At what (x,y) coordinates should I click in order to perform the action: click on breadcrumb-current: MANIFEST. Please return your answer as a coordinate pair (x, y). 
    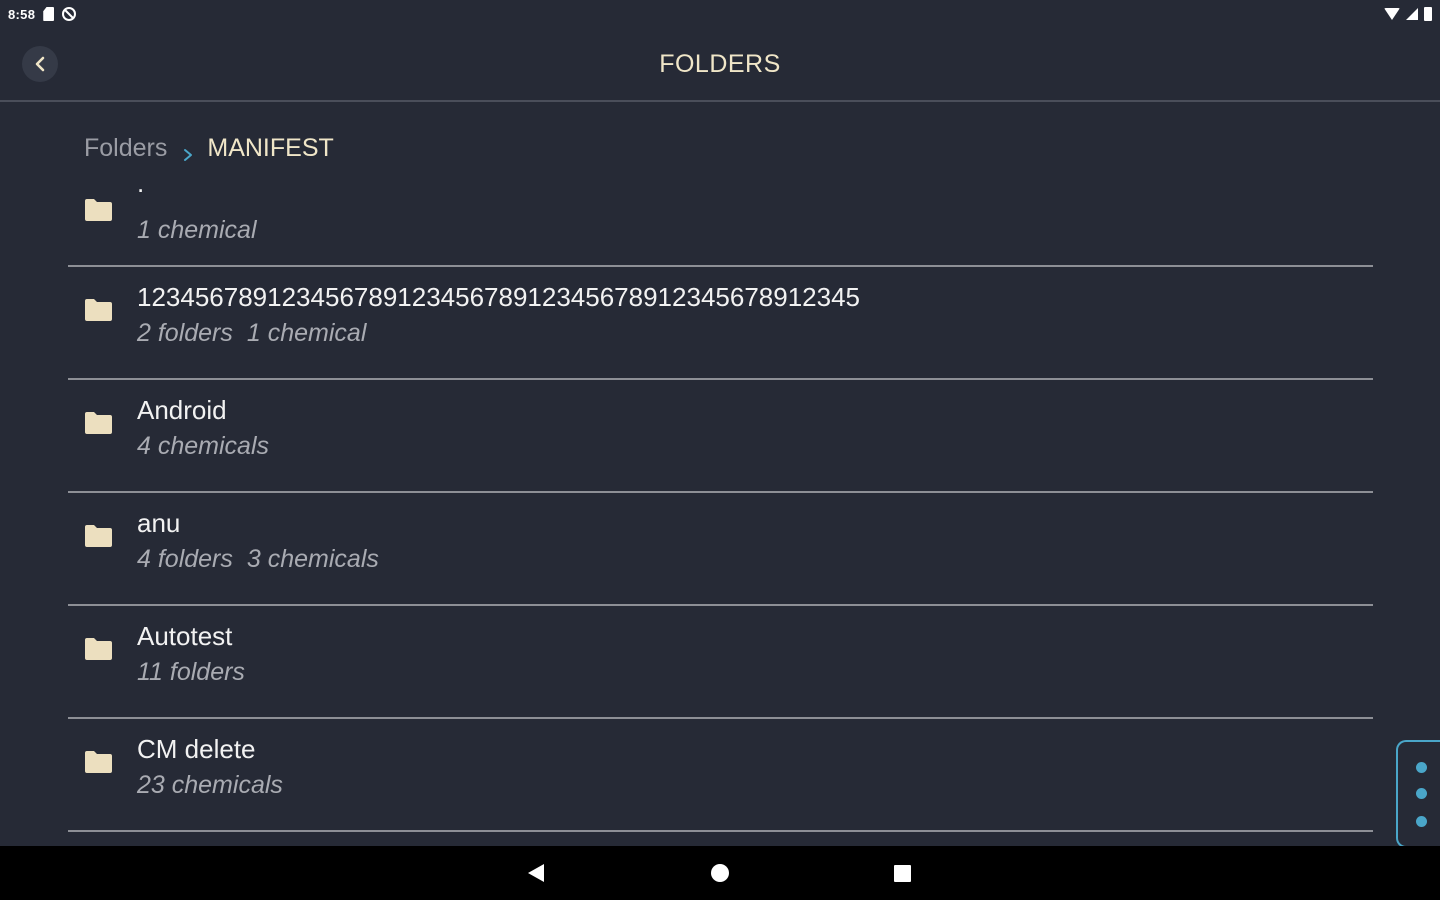
    Looking at the image, I should click on (270, 148).